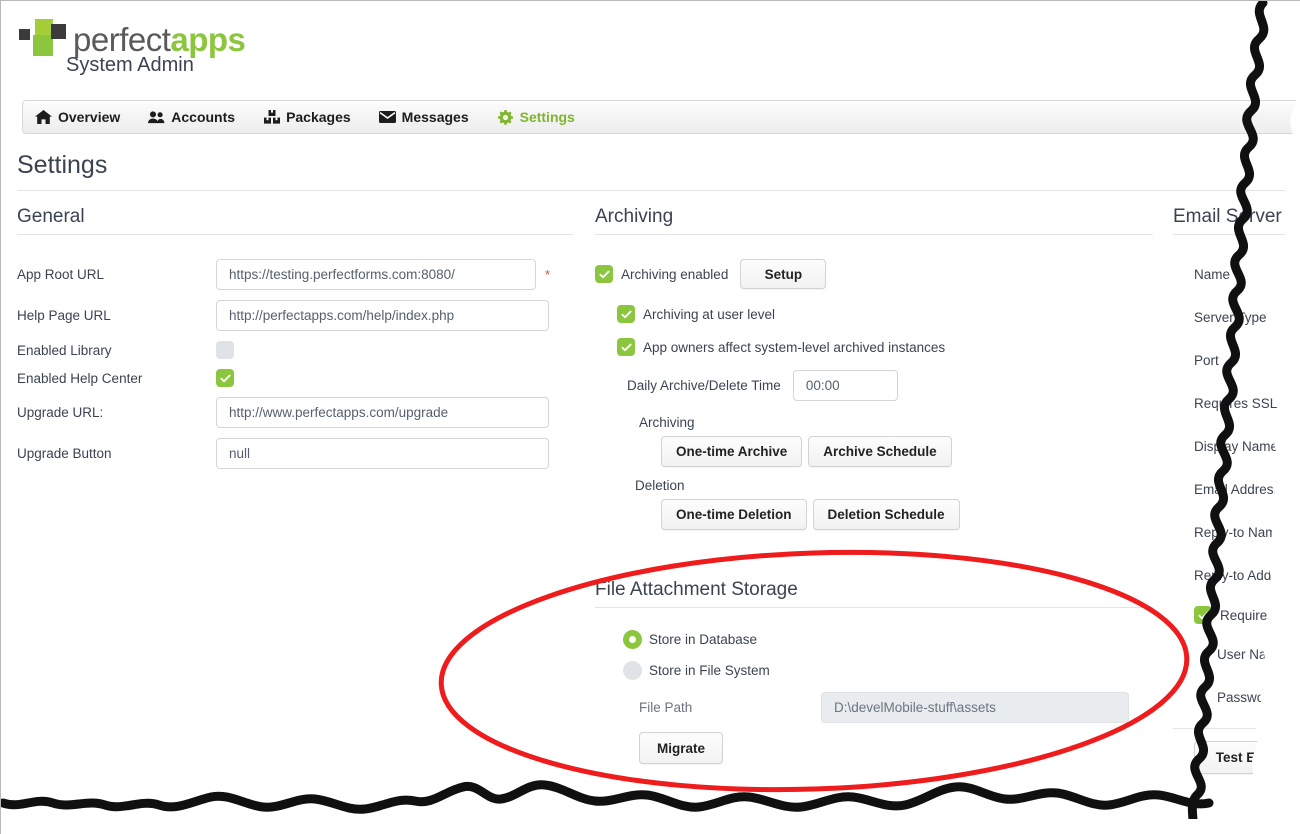  I want to click on nav-label-accounts: Accounts, so click(203, 117).